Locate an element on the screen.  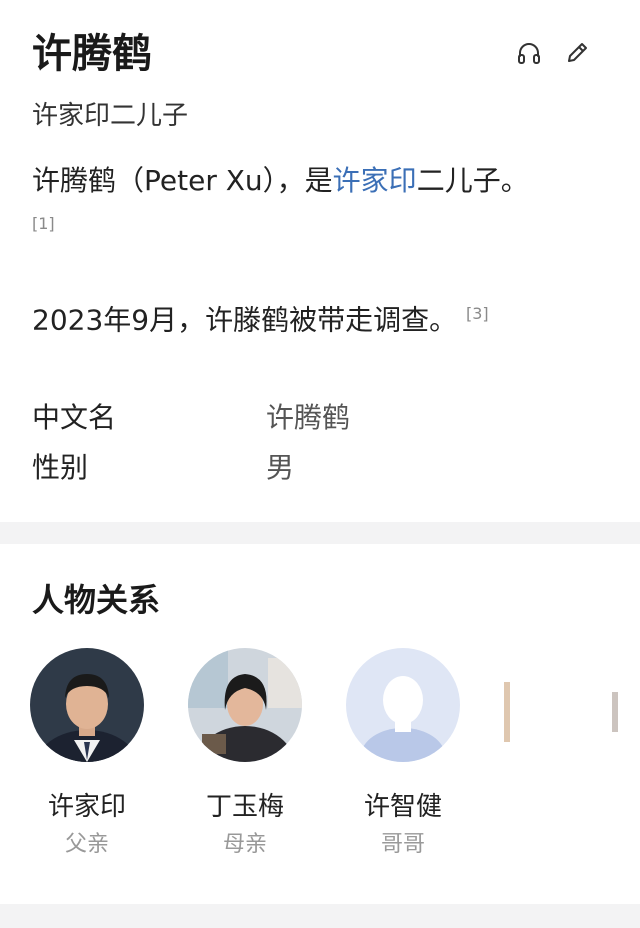
relation-name: 许家印 is located at coordinates (86, 807).